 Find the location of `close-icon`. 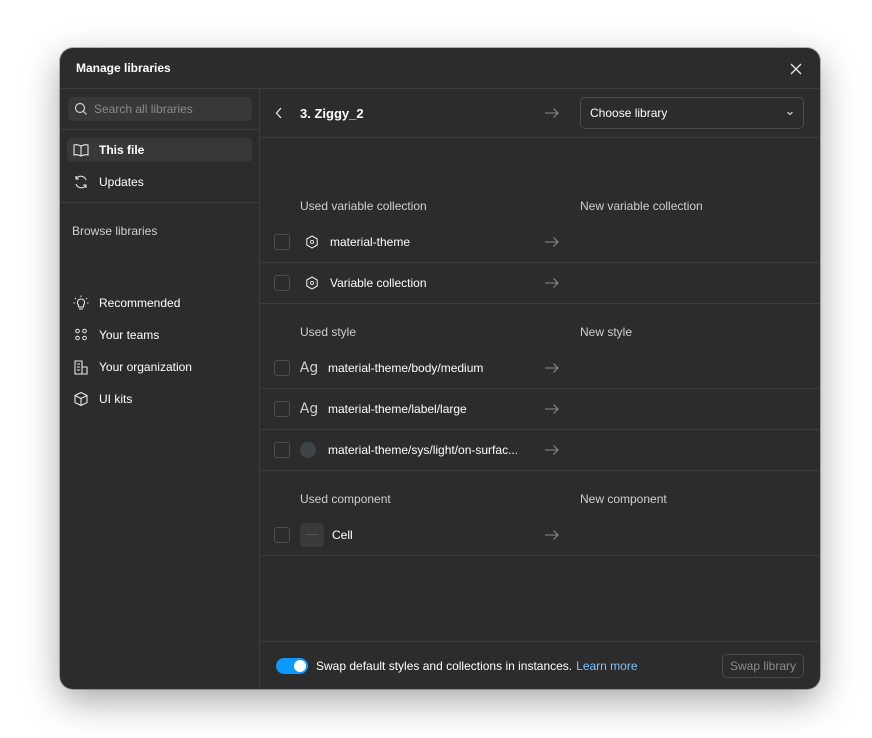

close-icon is located at coordinates (796, 69).